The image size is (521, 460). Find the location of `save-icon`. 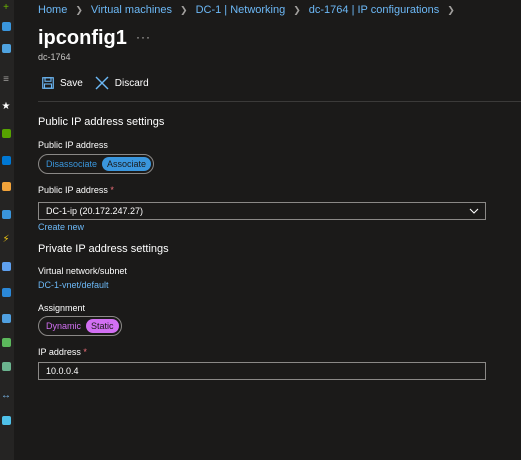

save-icon is located at coordinates (48, 83).